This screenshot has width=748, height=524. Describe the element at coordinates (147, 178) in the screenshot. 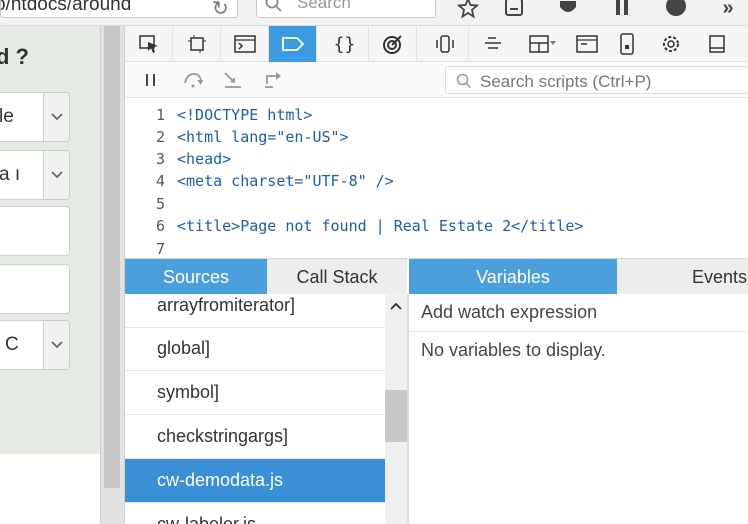

I see `line-number-gutter: 1 2 3 4 5 6 7` at that location.